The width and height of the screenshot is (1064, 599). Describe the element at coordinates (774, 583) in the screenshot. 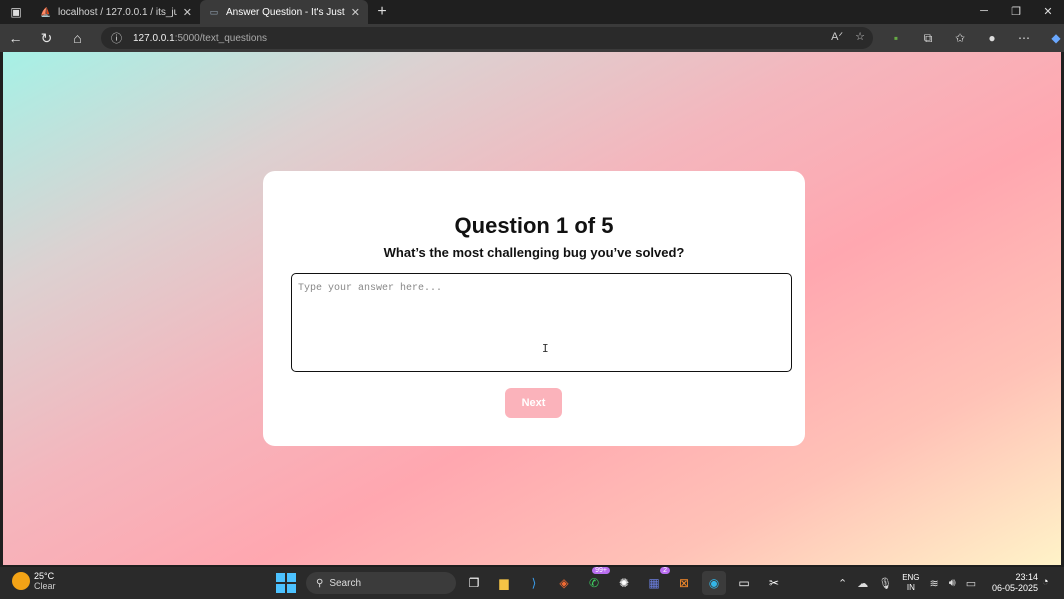

I see `snipping-tool-icon: ✂` at that location.